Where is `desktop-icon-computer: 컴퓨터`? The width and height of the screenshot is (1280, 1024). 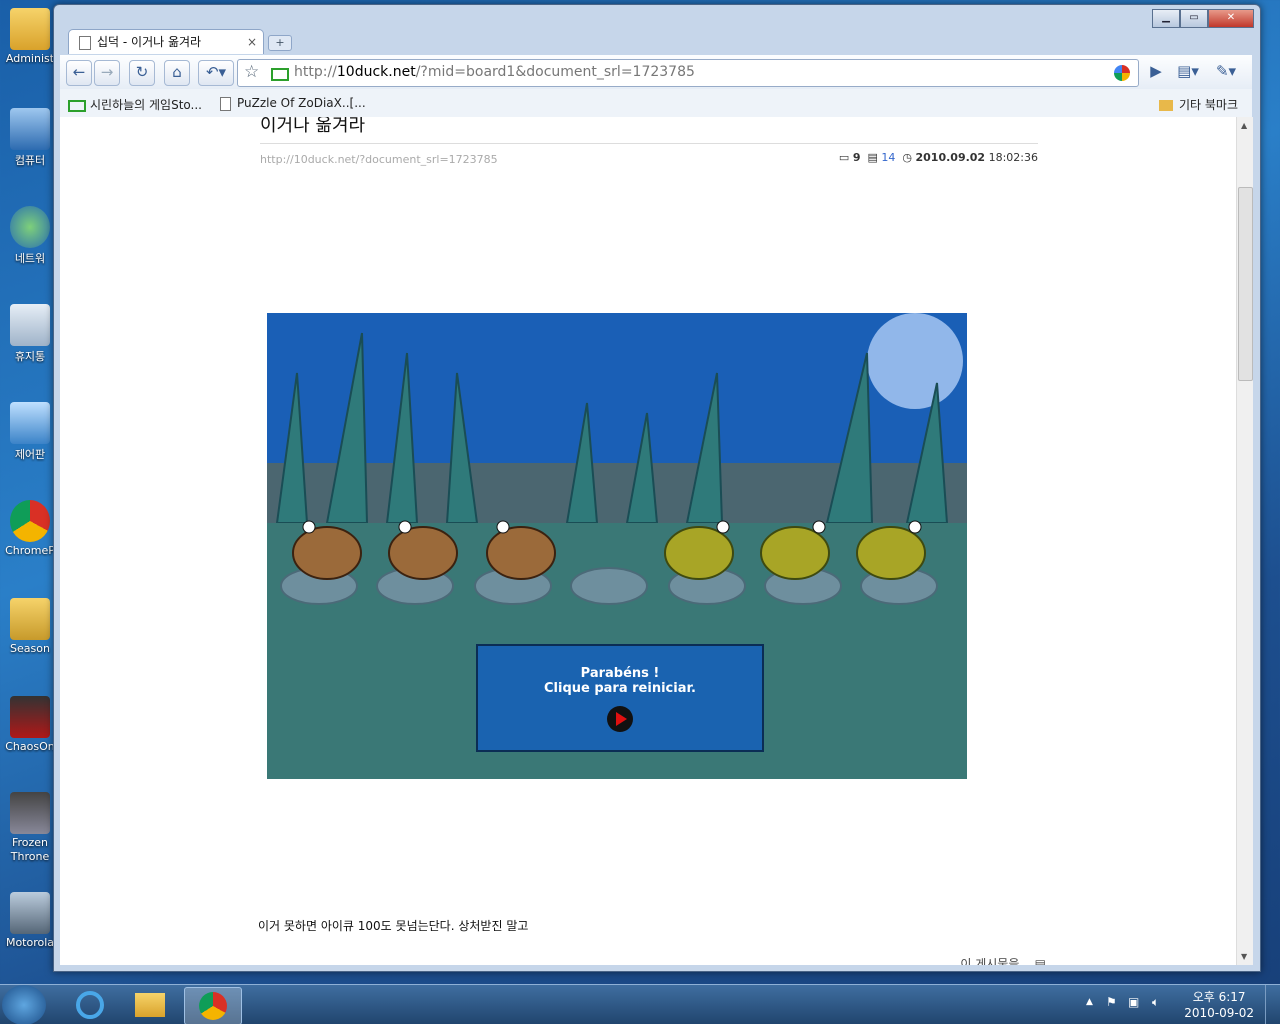 desktop-icon-computer: 컴퓨터 is located at coordinates (30, 138).